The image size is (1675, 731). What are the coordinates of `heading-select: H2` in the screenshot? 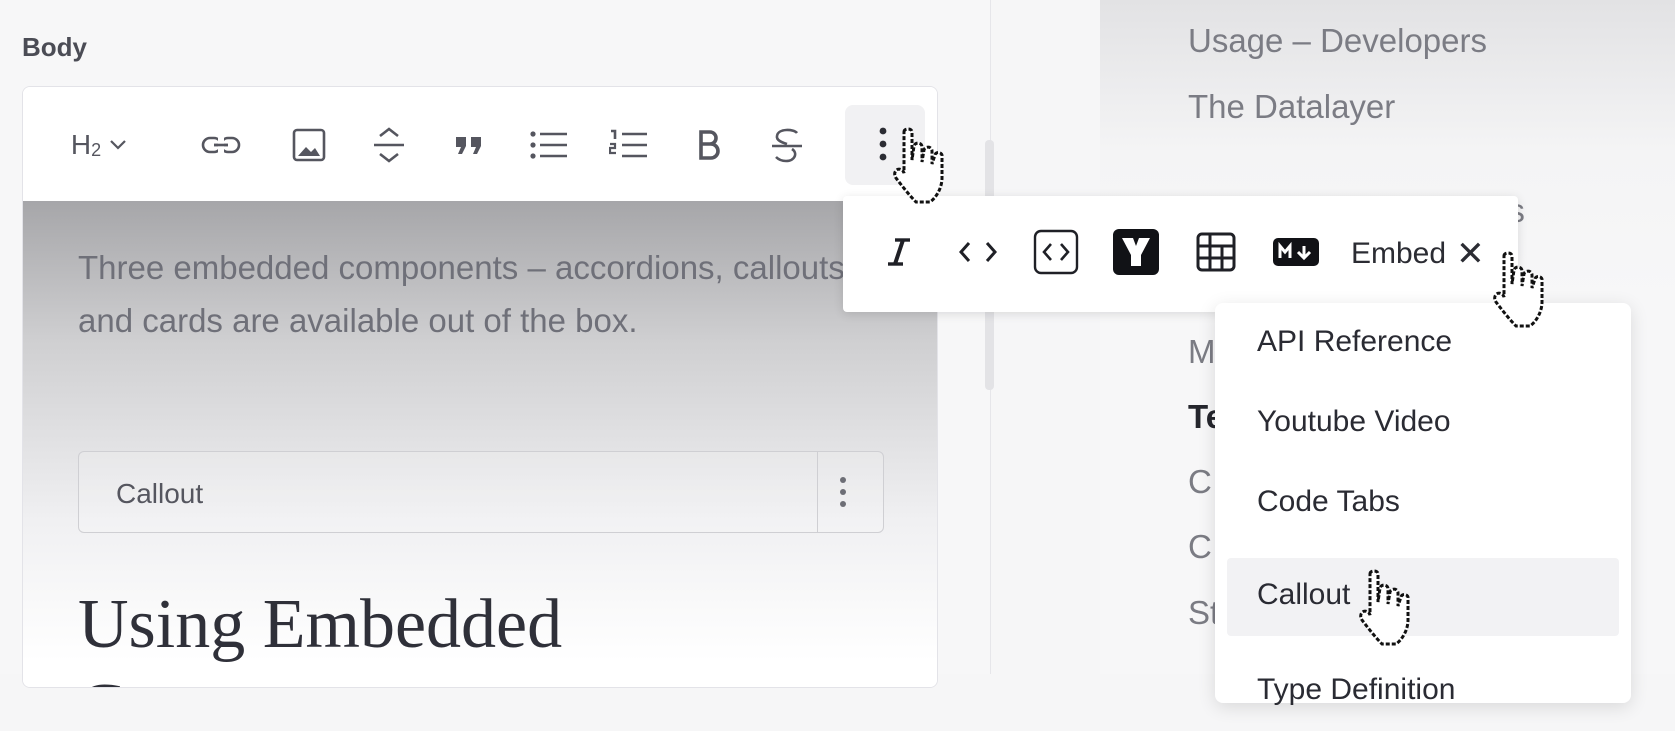 It's located at (99, 145).